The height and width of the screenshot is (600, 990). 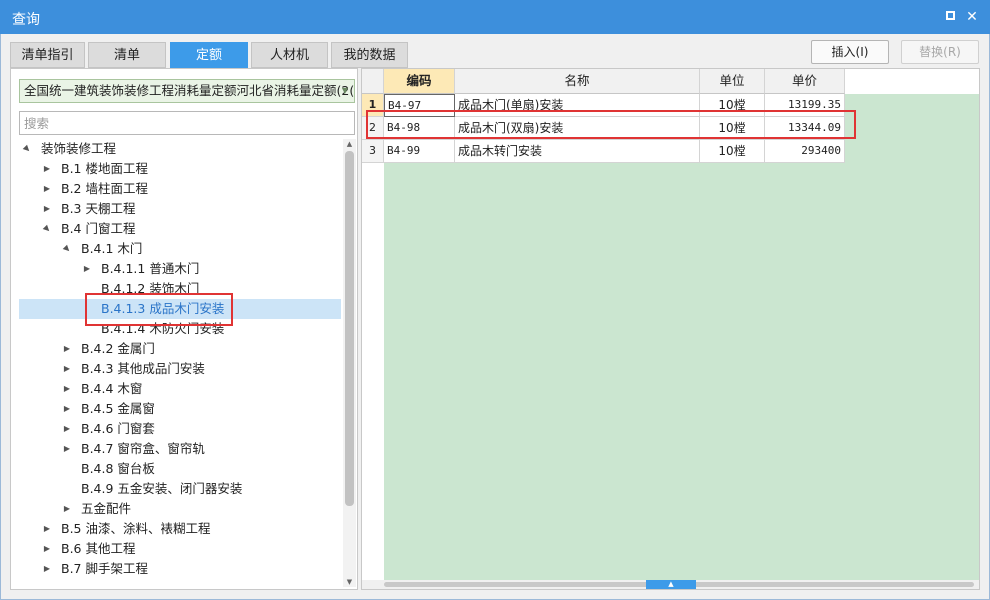 What do you see at coordinates (180, 209) in the screenshot?
I see `tree-item: ▶ B.3 天棚工程` at bounding box center [180, 209].